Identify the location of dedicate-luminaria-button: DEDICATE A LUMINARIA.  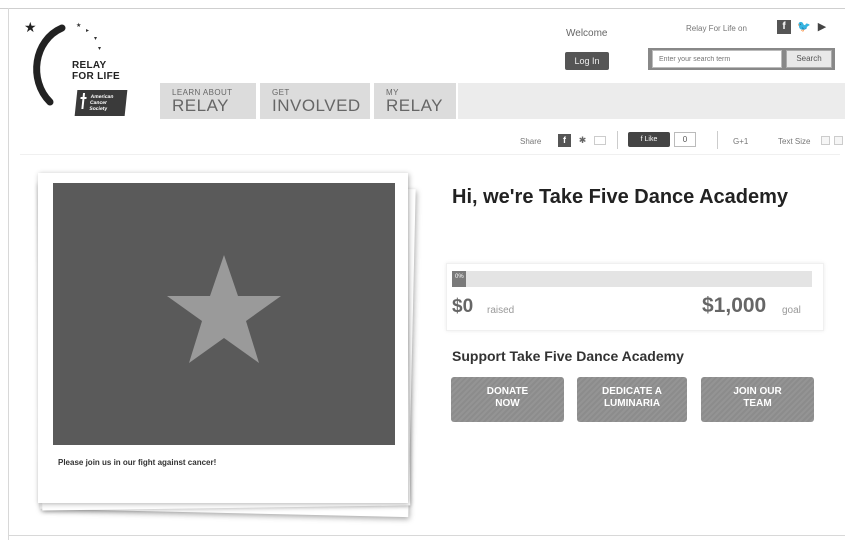
(632, 399).